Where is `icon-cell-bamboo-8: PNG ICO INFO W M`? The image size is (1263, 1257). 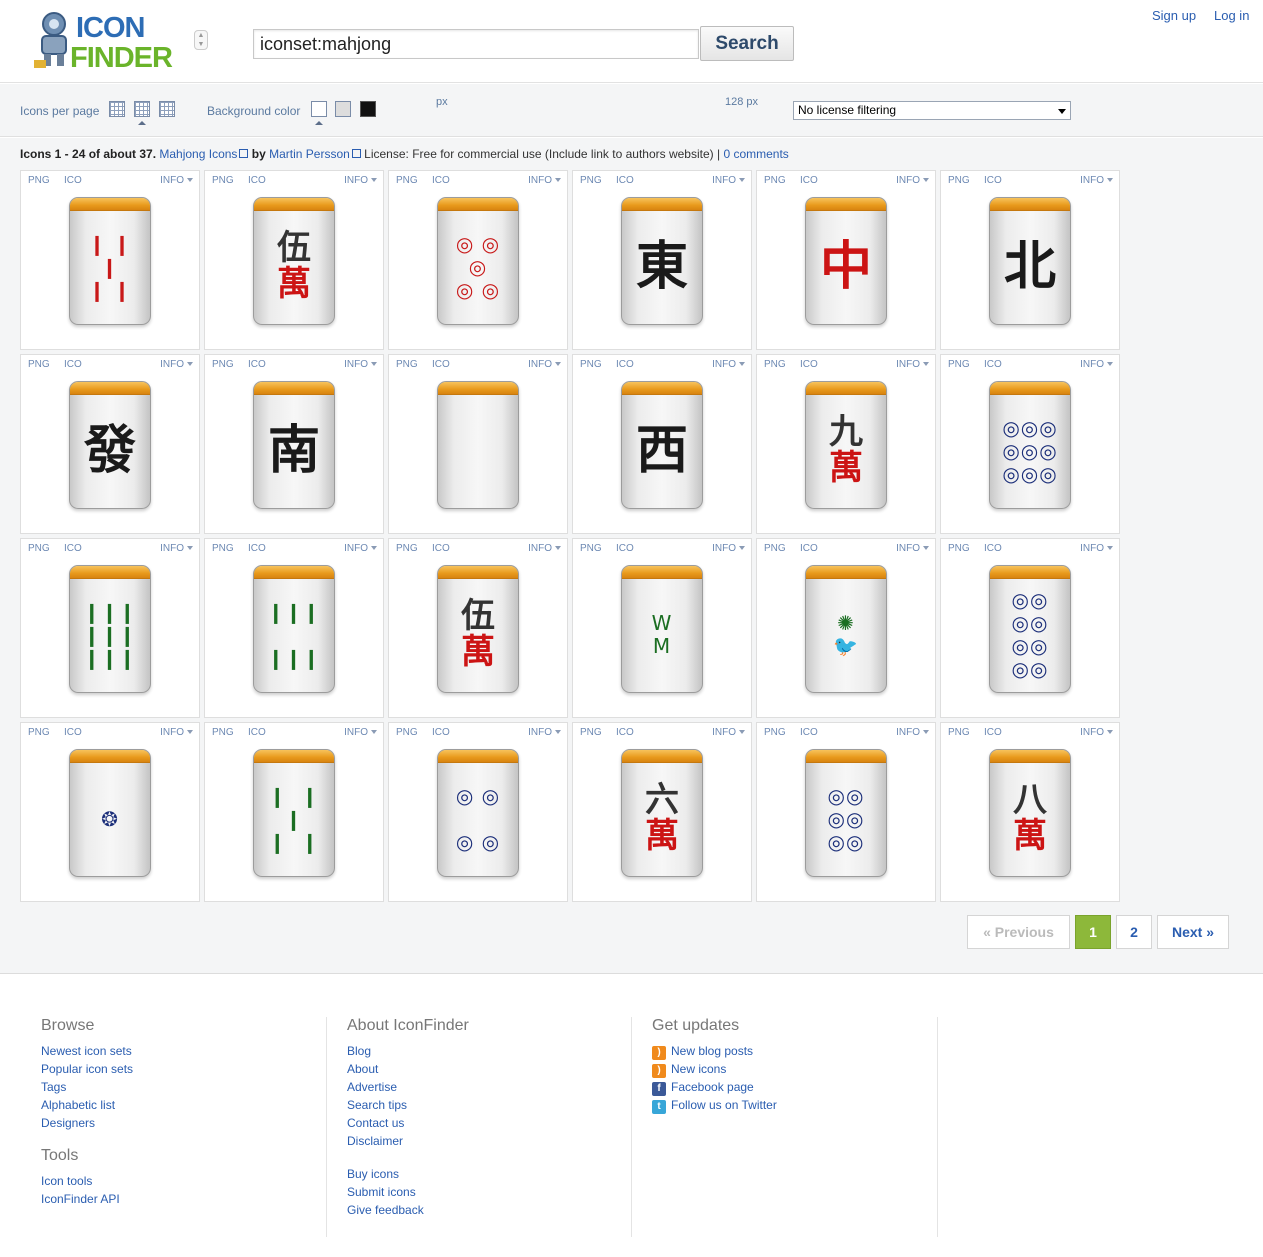 icon-cell-bamboo-8: PNG ICO INFO W M is located at coordinates (662, 628).